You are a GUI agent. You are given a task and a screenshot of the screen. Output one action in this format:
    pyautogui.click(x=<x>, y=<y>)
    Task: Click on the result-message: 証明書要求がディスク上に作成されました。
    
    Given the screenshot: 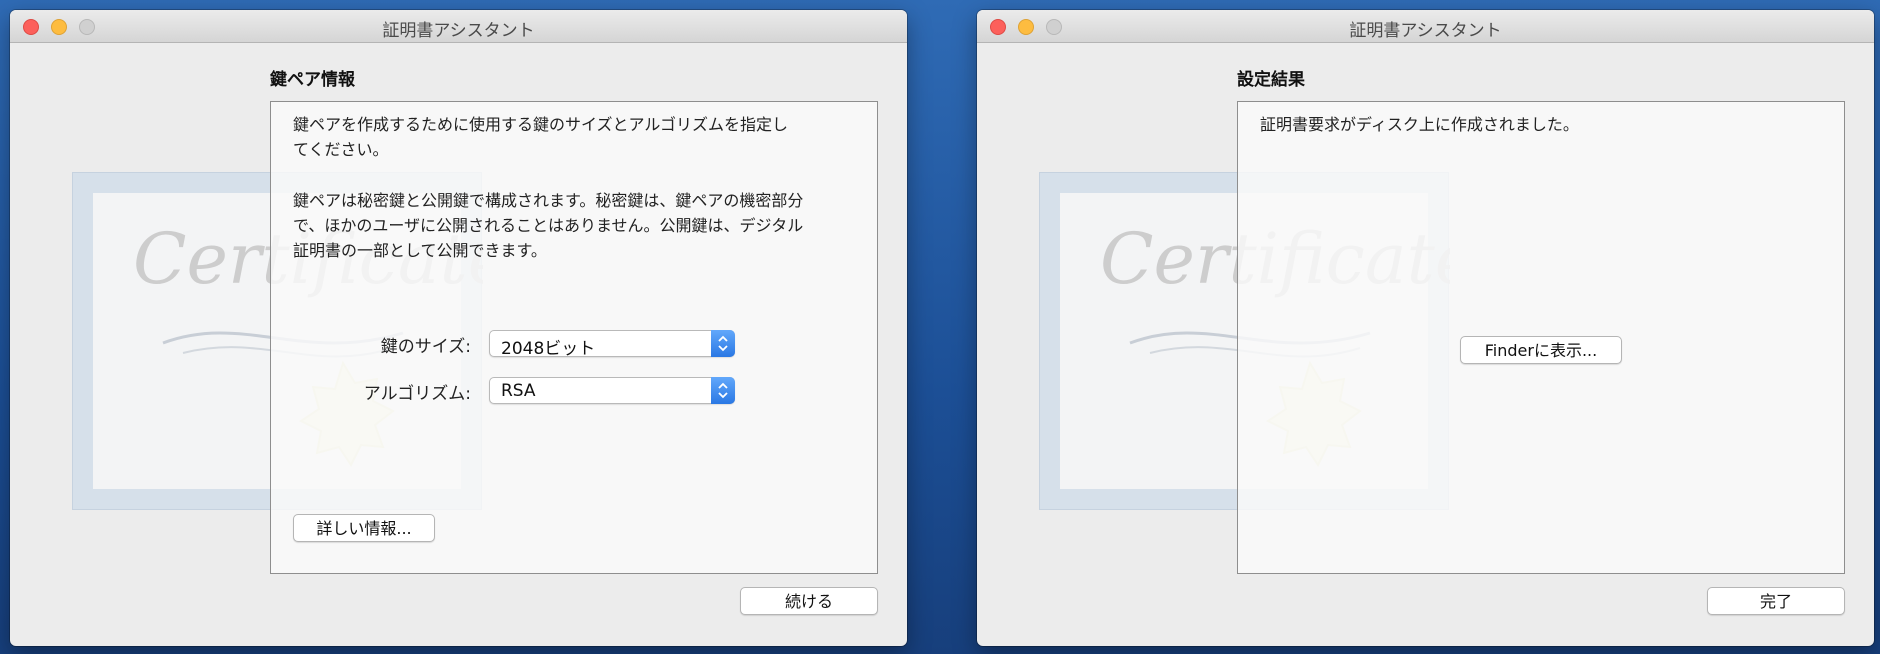 What is the action you would take?
    pyautogui.click(x=1419, y=124)
    